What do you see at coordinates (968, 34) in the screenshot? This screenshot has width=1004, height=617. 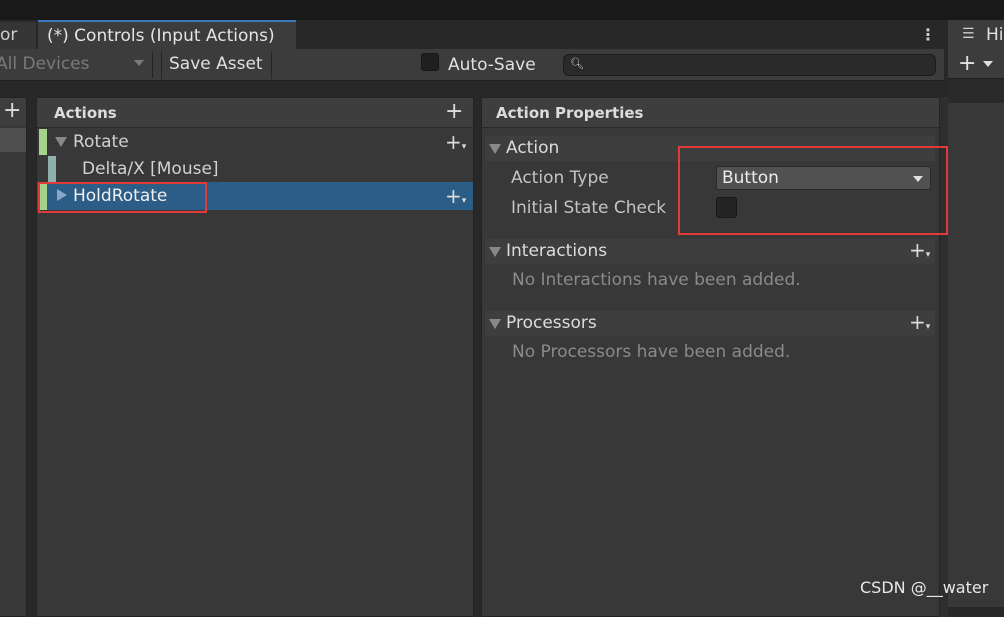 I see `hierarchy-list-icon: ☰` at bounding box center [968, 34].